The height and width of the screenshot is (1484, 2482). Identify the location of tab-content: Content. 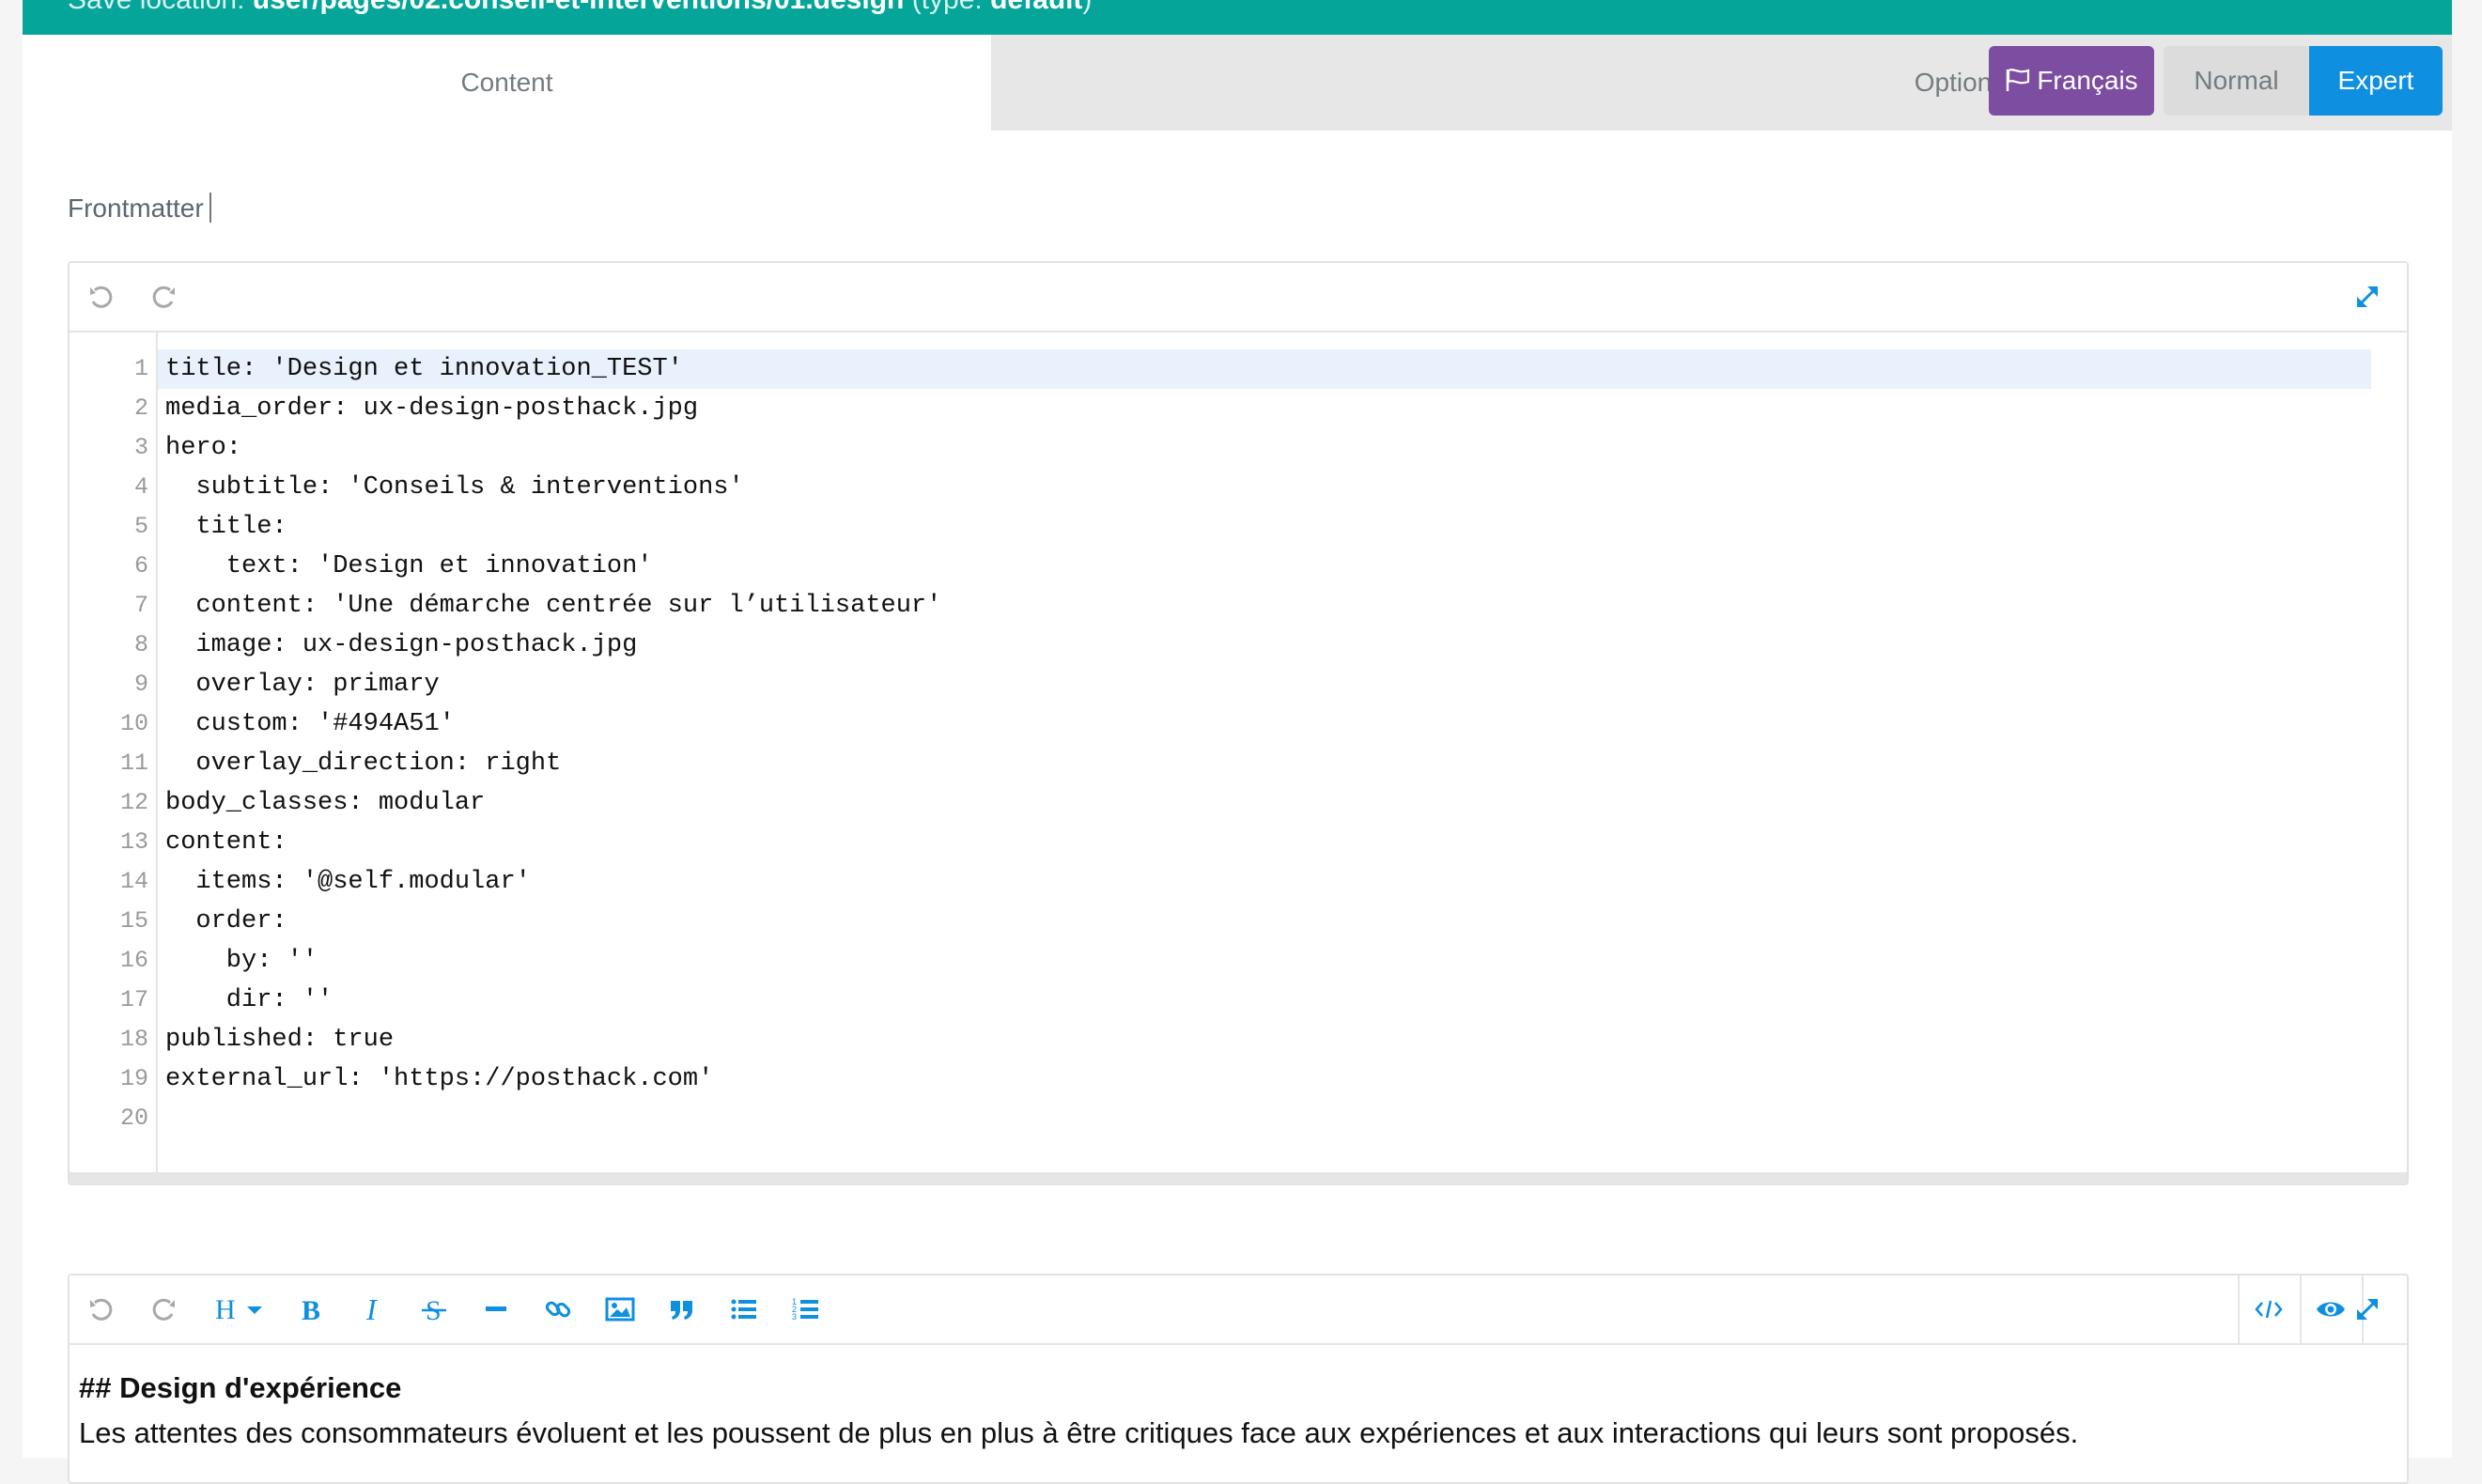
(507, 83).